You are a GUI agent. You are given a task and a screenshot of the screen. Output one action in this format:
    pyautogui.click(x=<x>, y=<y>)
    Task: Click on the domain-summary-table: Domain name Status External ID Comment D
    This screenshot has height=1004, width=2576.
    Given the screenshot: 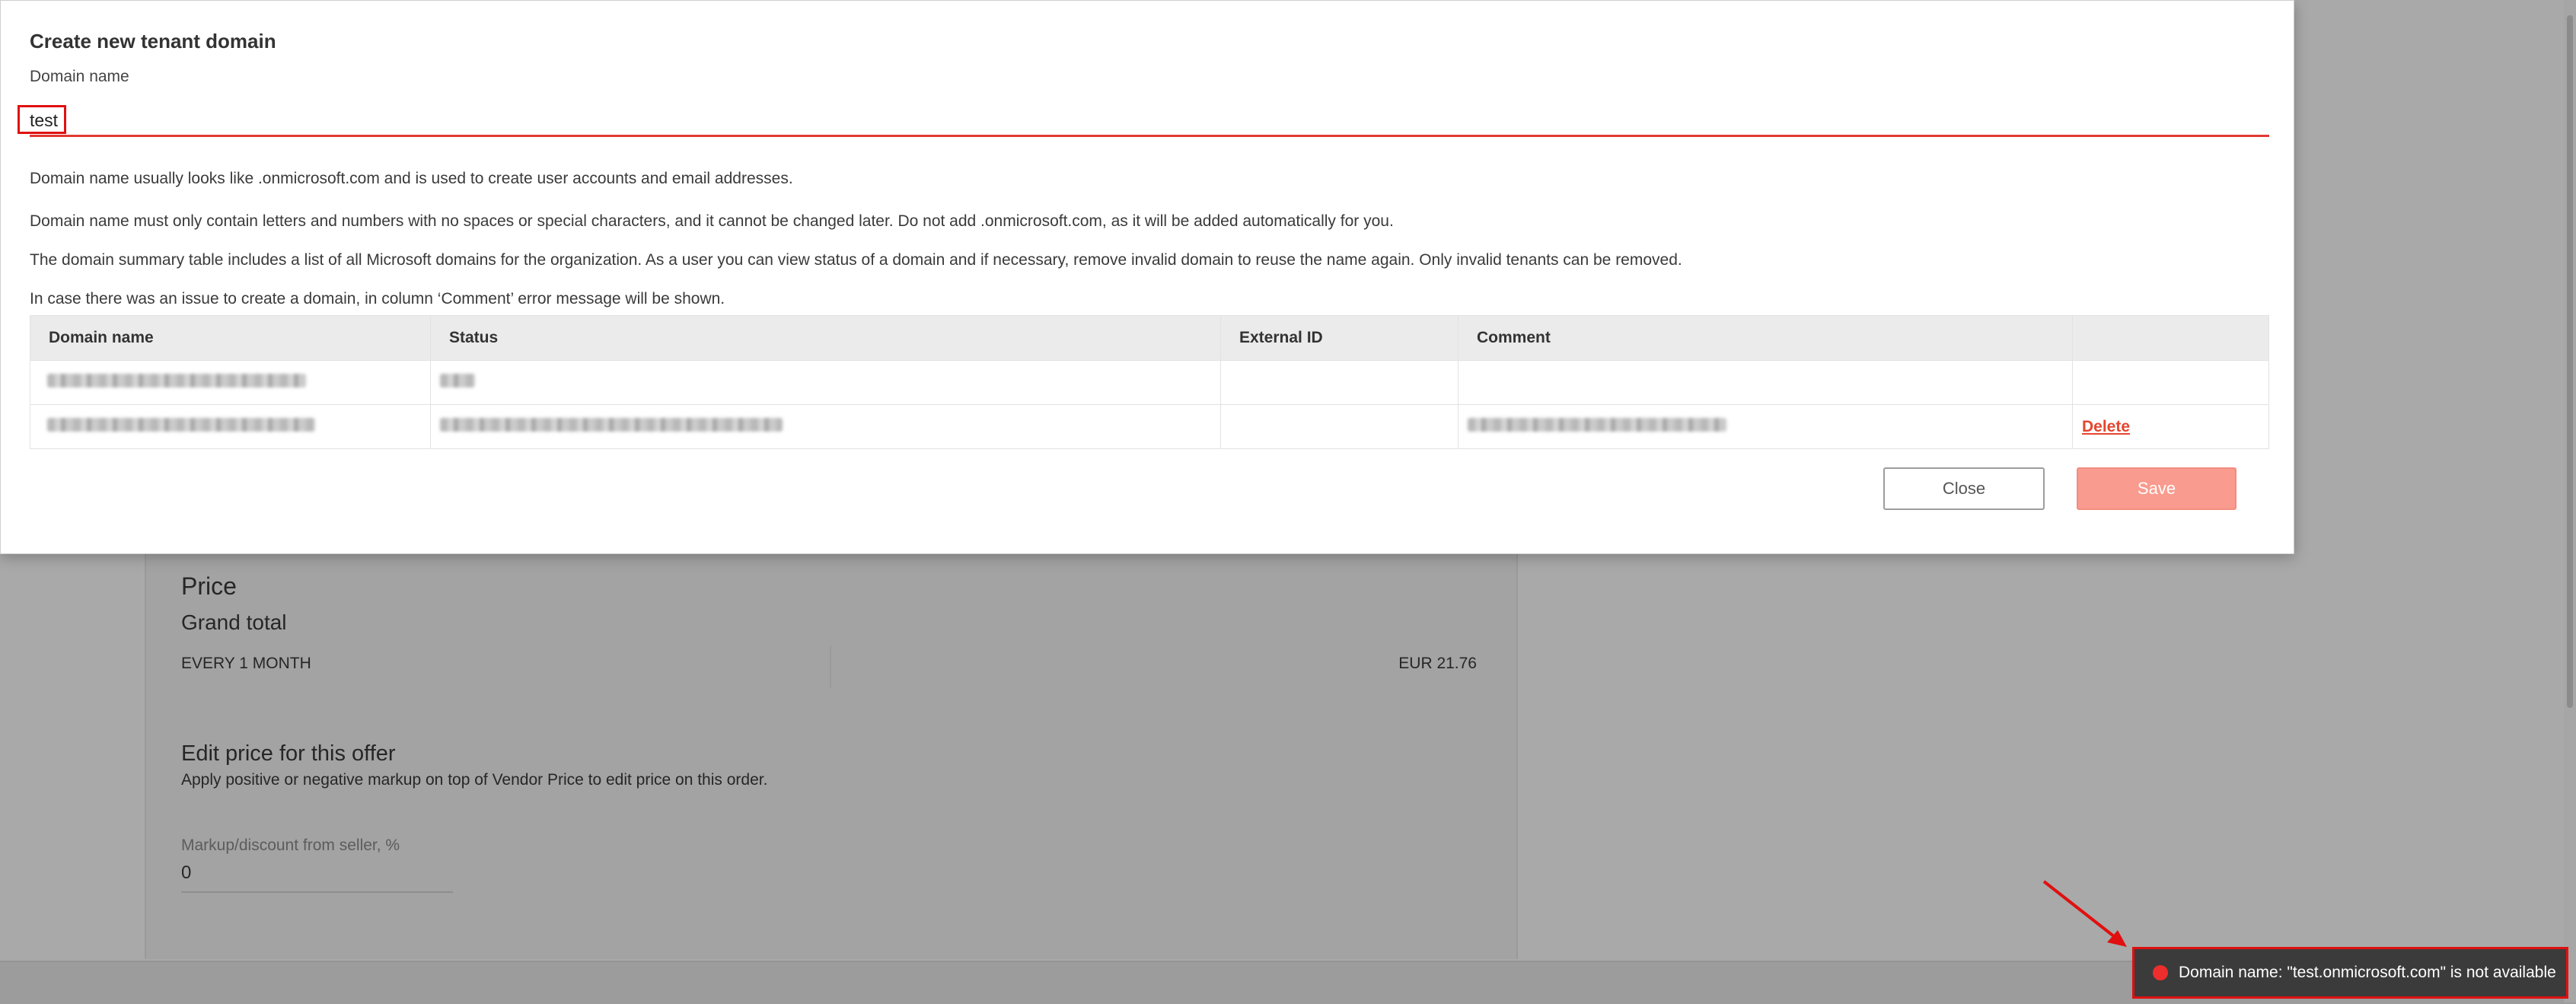 What is the action you would take?
    pyautogui.click(x=1149, y=382)
    